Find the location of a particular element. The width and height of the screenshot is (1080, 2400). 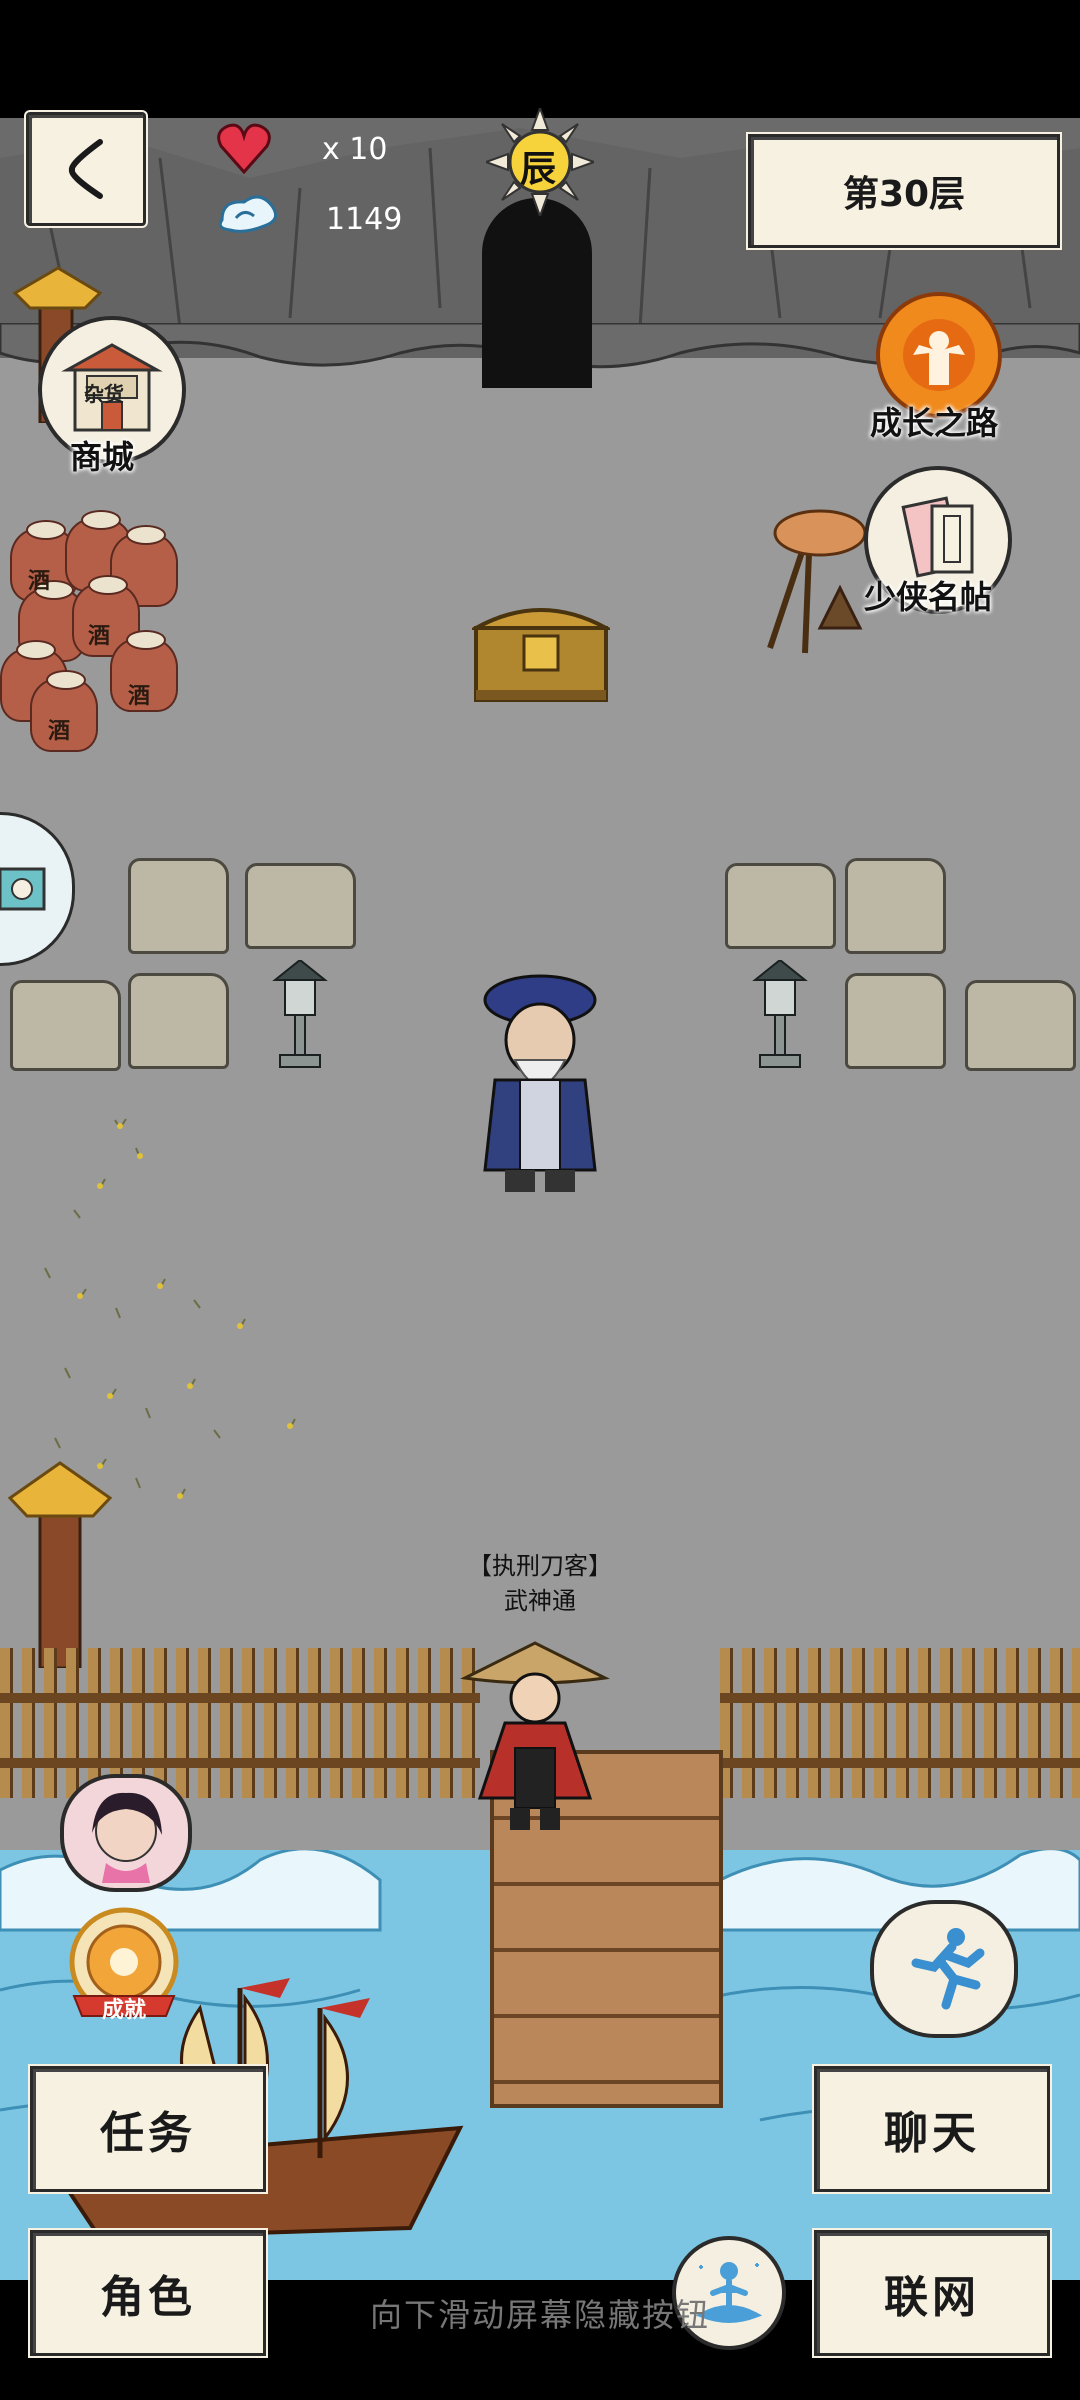

growth-path-label: 成长之路 is located at coordinates (934, 421).